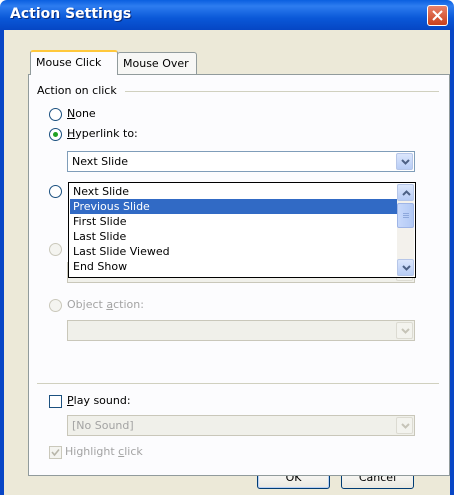  What do you see at coordinates (55, 305) in the screenshot?
I see `radio-object-action` at bounding box center [55, 305].